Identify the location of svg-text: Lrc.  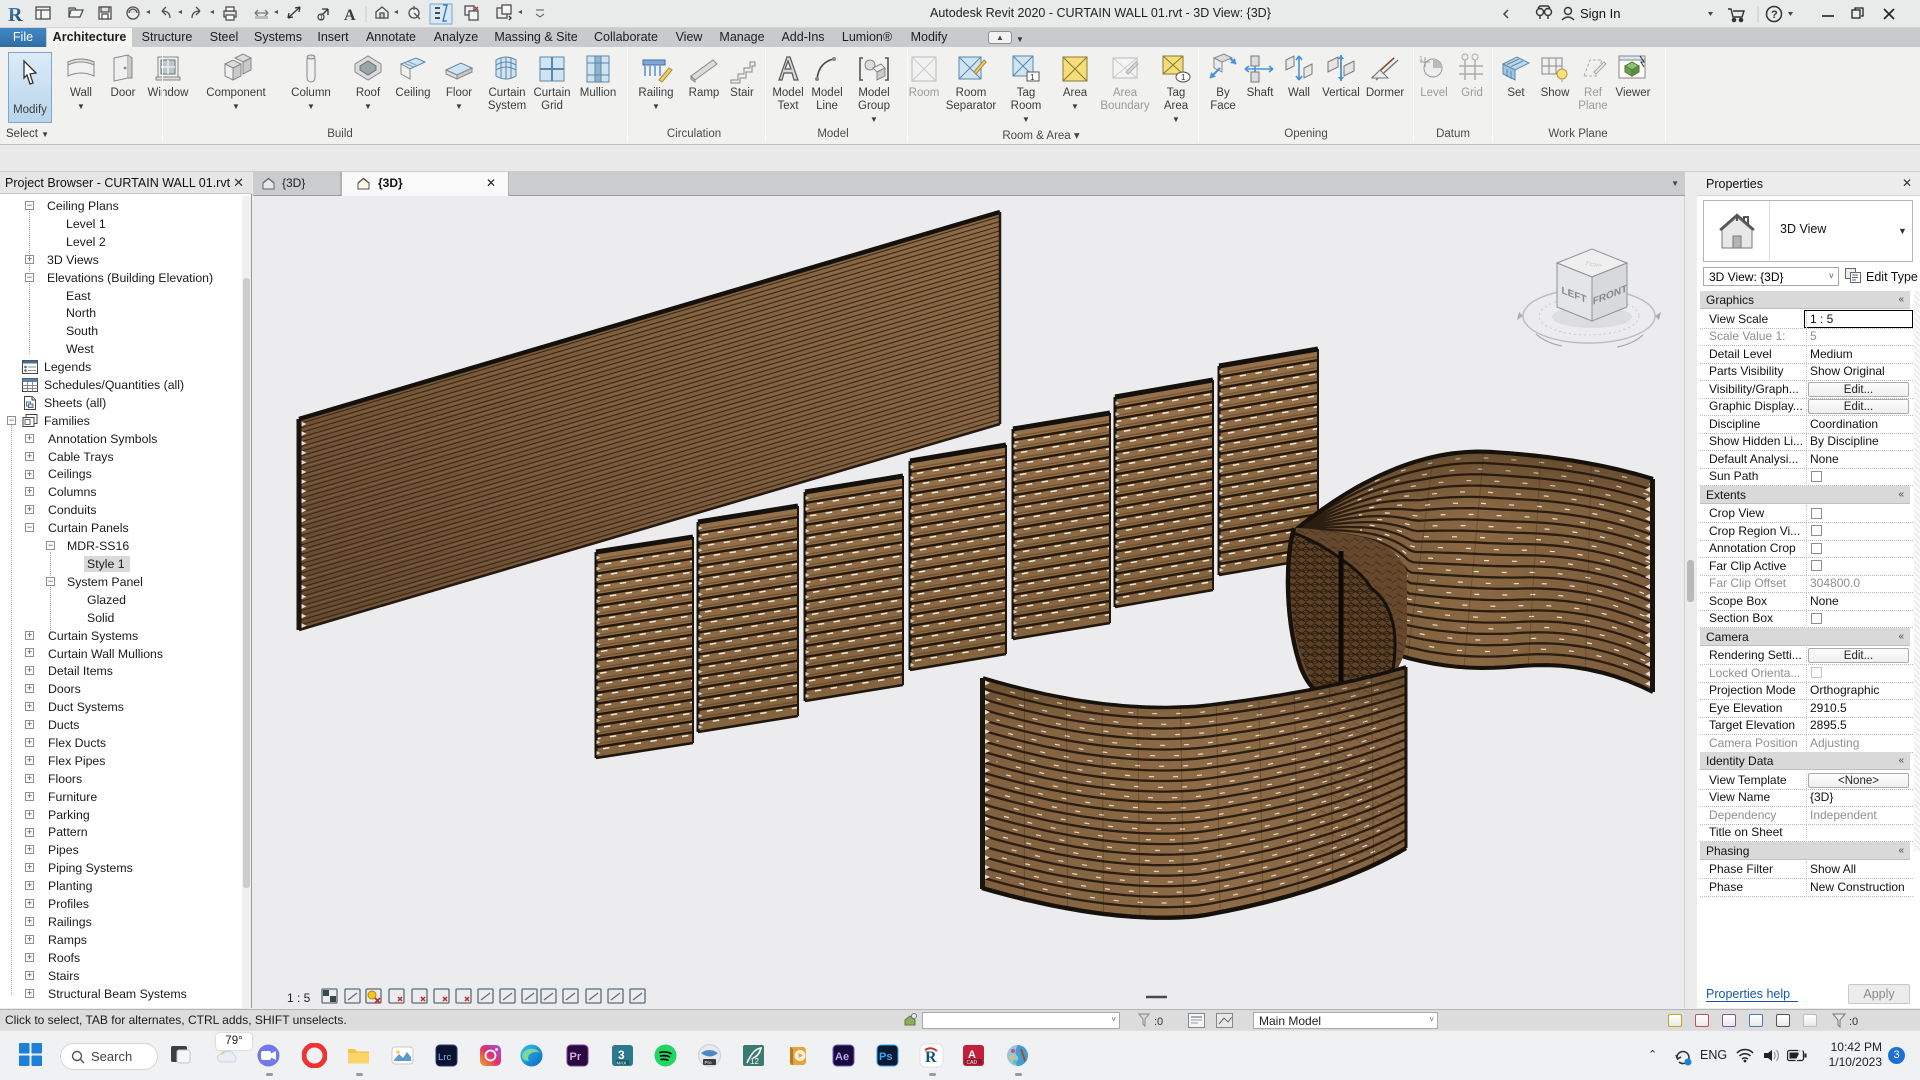
(444, 1057).